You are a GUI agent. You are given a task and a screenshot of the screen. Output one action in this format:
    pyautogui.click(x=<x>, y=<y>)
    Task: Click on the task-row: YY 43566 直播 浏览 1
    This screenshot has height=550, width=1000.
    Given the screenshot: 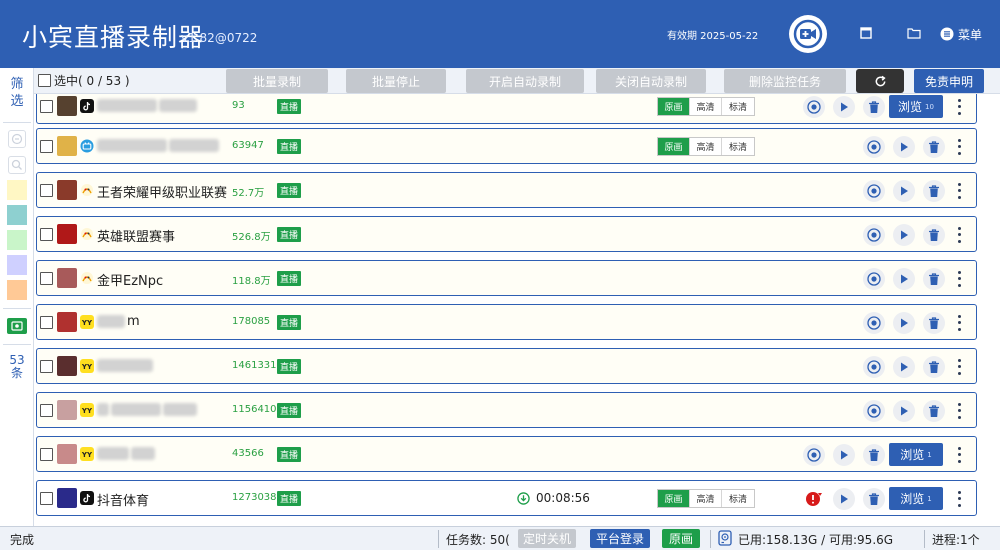 What is the action you would take?
    pyautogui.click(x=506, y=454)
    